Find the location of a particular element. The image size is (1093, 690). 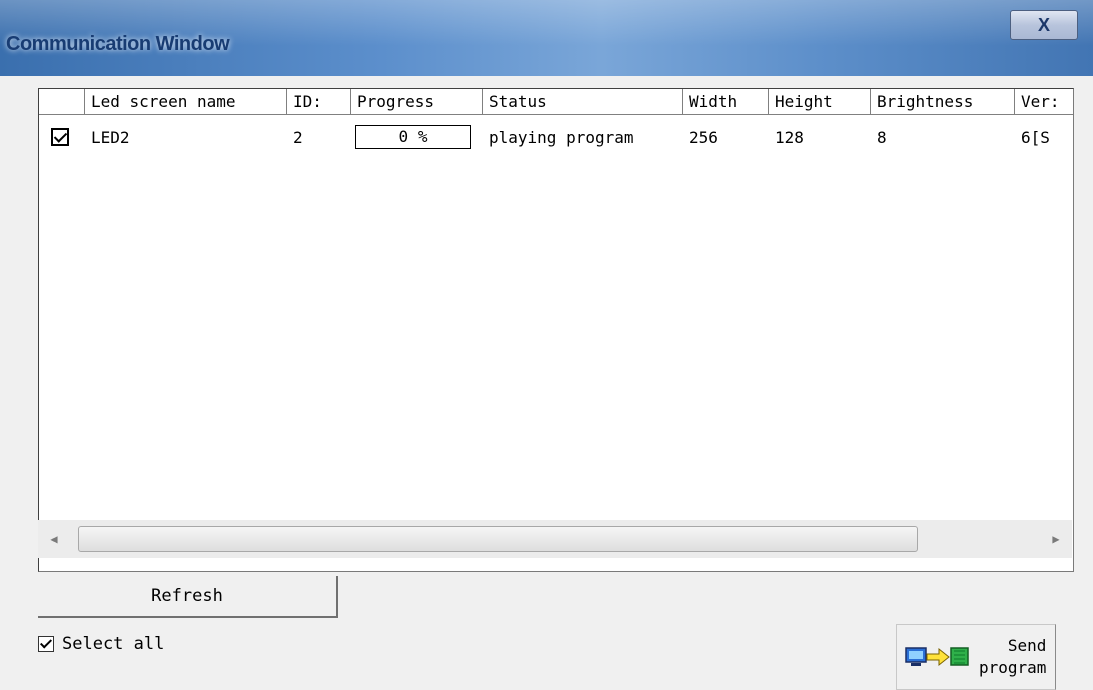

close-icon: X is located at coordinates (1043, 24).